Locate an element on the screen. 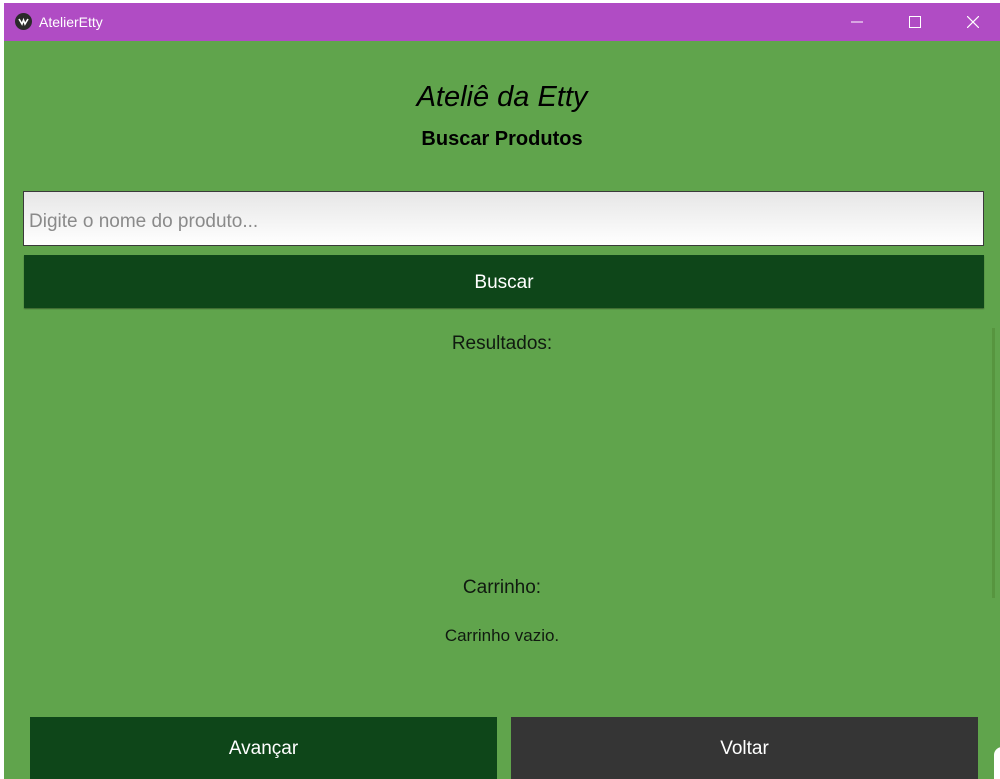 The width and height of the screenshot is (1000, 779). close-icon is located at coordinates (973, 22).